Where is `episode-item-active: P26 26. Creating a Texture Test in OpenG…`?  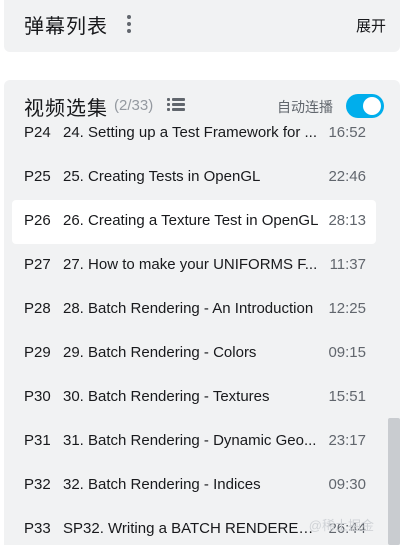
episode-item-active: P26 26. Creating a Texture Test in OpenG… is located at coordinates (194, 222).